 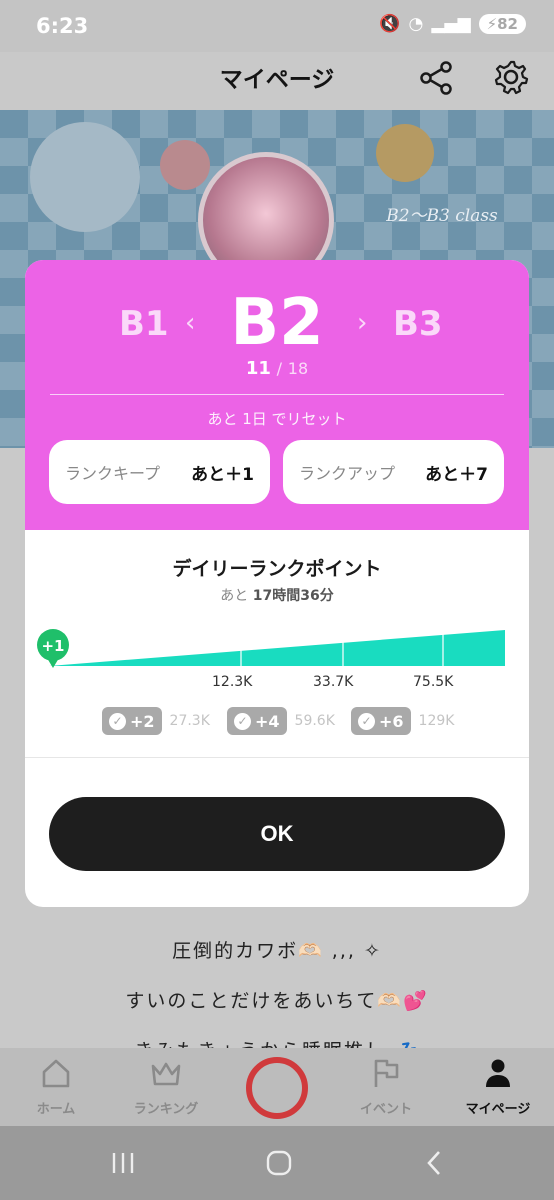 What do you see at coordinates (277, 323) in the screenshot?
I see `current-rank: B2` at bounding box center [277, 323].